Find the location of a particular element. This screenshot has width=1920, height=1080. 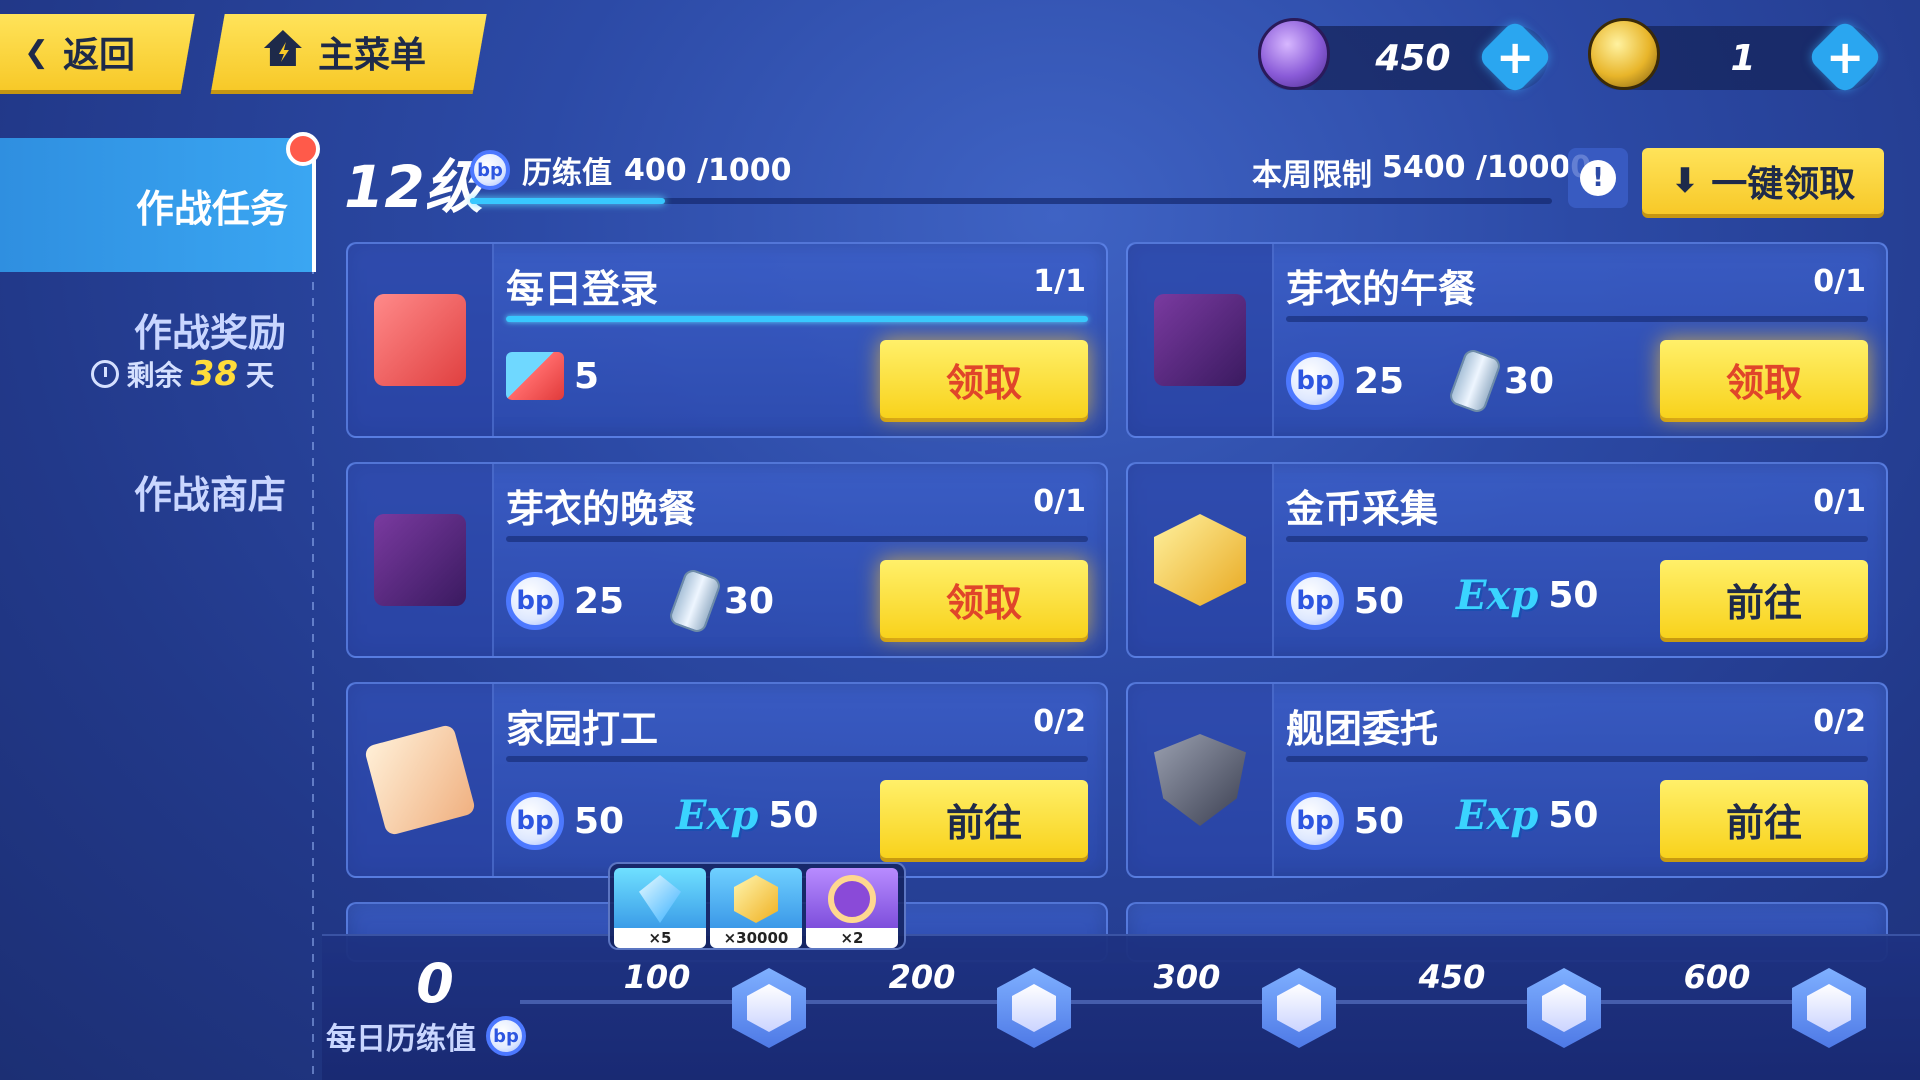

task-card: 家园打工 0/2 bp 50 Exp 50 前往 is located at coordinates (727, 780).